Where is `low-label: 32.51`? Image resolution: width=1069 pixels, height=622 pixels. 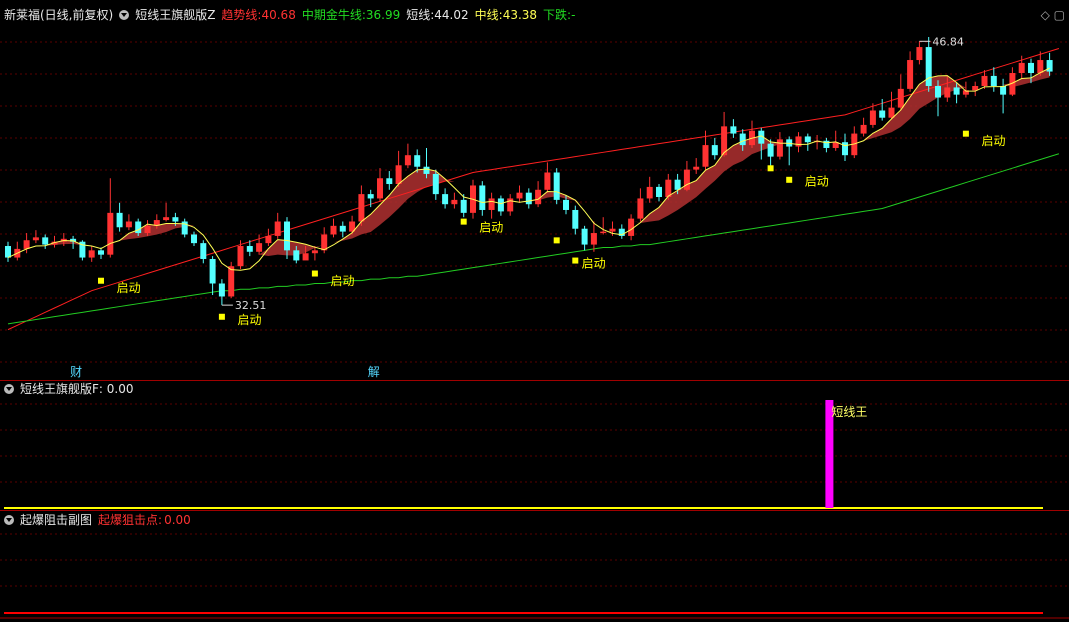
low-label: 32.51 is located at coordinates (251, 305).